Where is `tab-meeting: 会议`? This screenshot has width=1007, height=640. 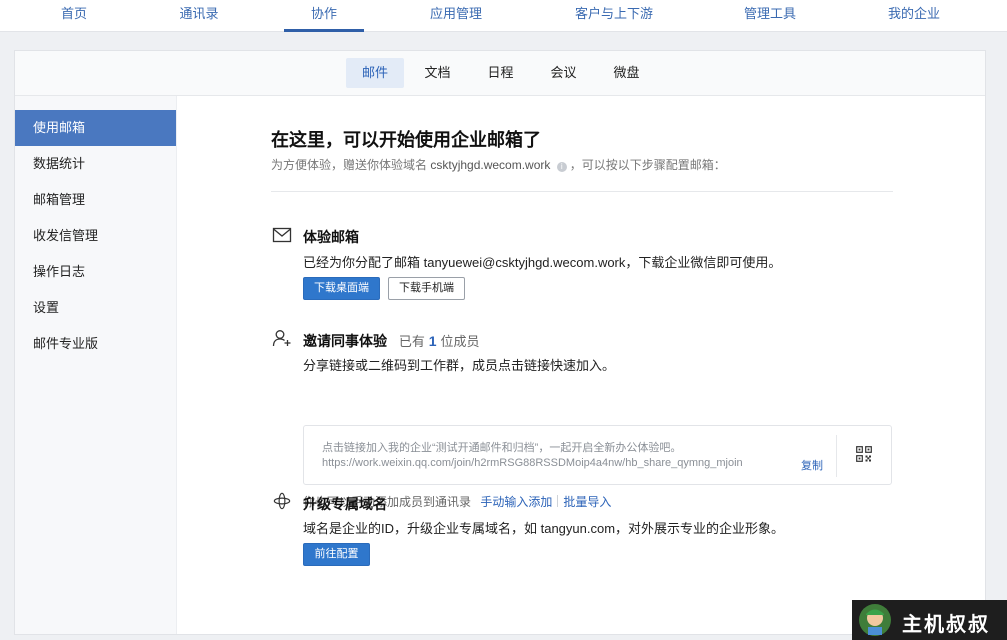
tab-meeting: 会议 is located at coordinates (563, 73).